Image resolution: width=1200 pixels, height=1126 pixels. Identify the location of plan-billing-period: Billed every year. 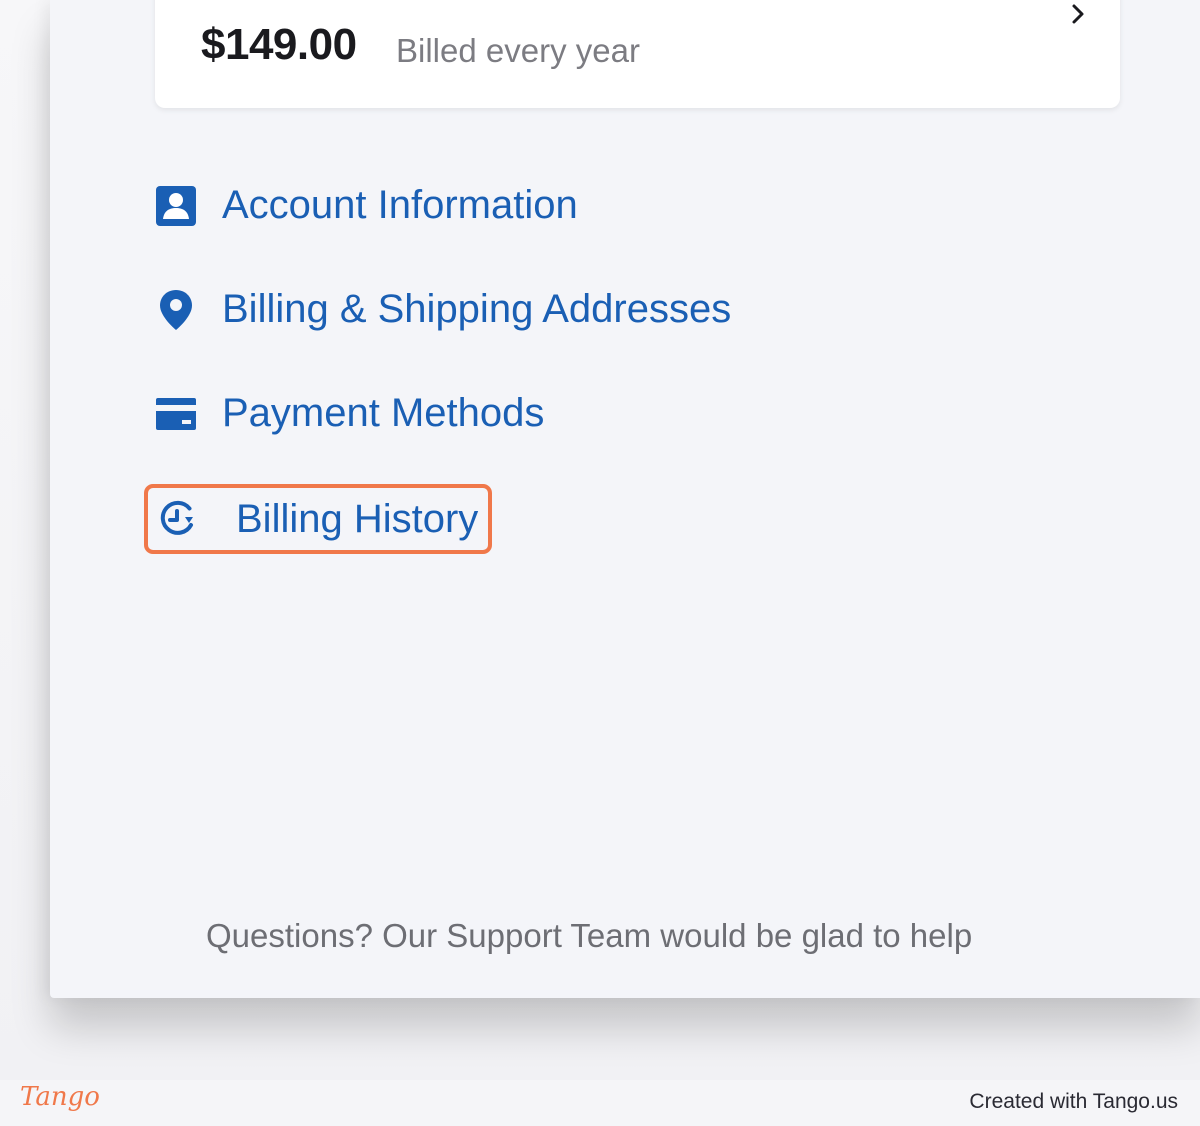
(518, 50).